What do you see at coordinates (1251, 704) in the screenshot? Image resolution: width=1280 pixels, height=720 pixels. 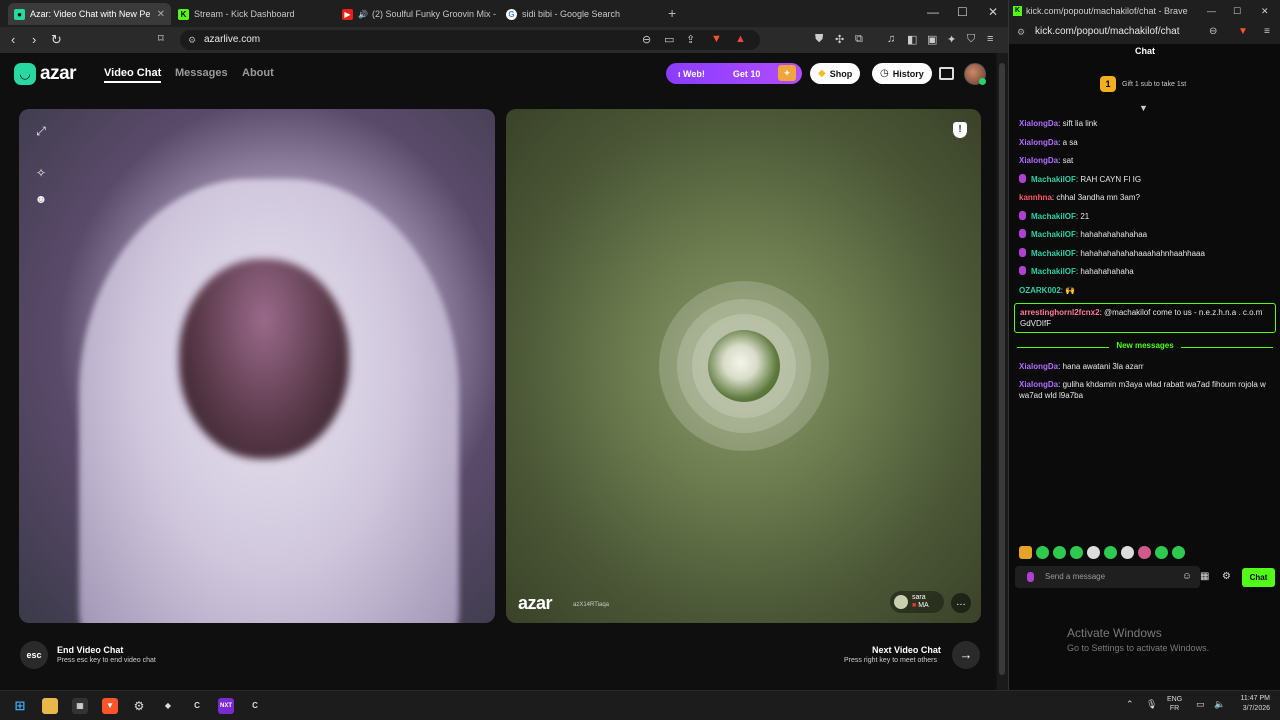 I see `clock: 11:47 PM 3/7/2026` at bounding box center [1251, 704].